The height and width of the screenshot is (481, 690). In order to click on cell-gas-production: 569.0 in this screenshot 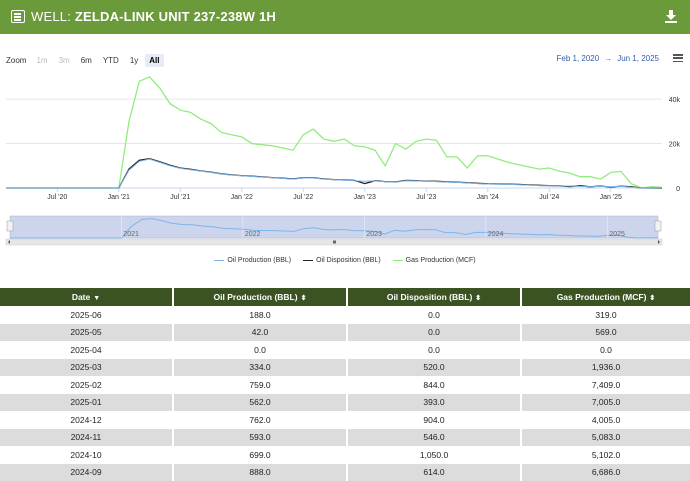, I will do `click(605, 332)`.